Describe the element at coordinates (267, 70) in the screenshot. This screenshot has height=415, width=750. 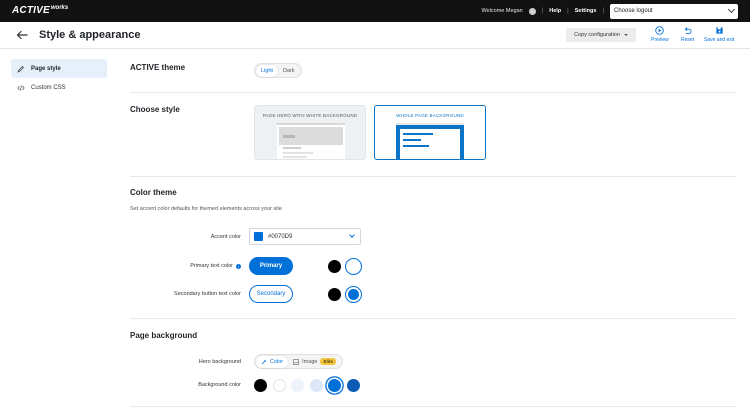
I see `theme-option-light: Light` at that location.